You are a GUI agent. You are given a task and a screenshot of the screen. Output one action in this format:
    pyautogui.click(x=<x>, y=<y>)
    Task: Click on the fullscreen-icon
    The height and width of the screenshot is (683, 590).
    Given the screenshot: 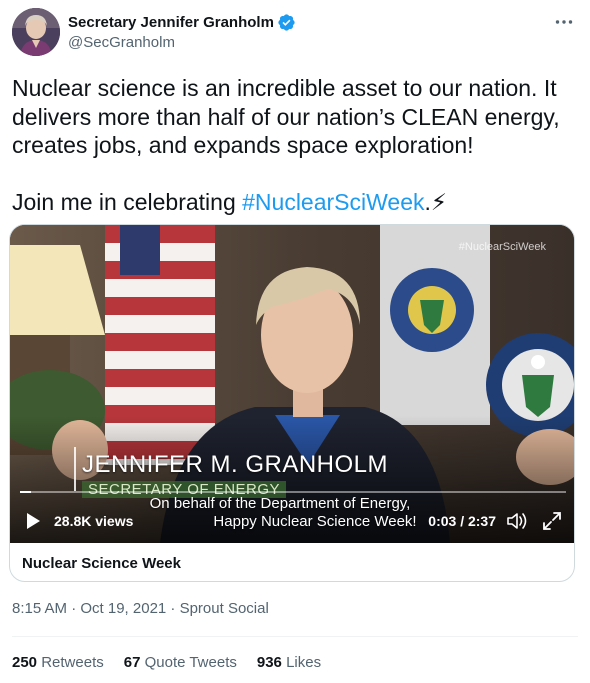 What is the action you would take?
    pyautogui.click(x=552, y=521)
    